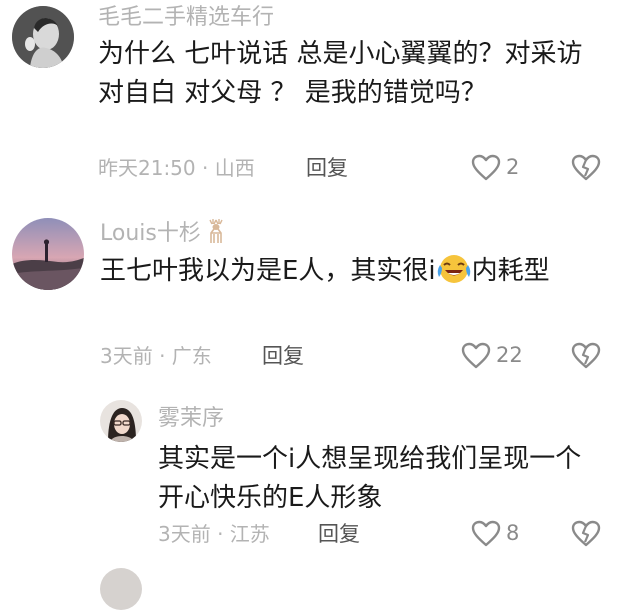  I want to click on comment-meta: 3天前 · 广东, so click(156, 356).